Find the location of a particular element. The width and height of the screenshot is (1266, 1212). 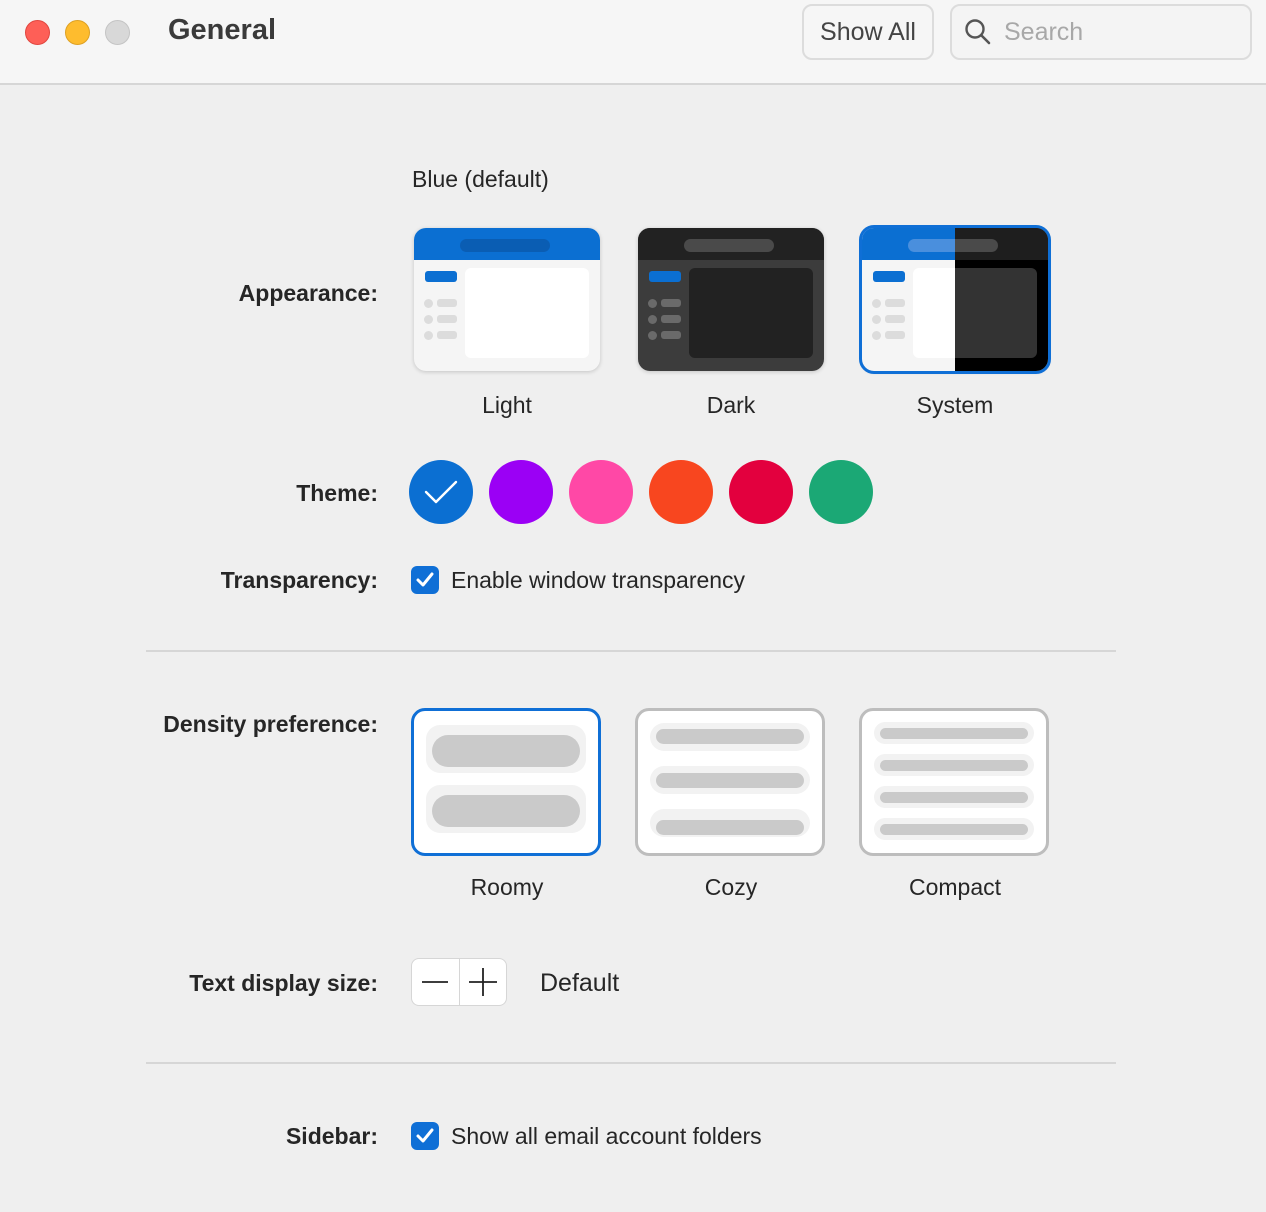

text-size-label: Text display size: is located at coordinates (283, 983).